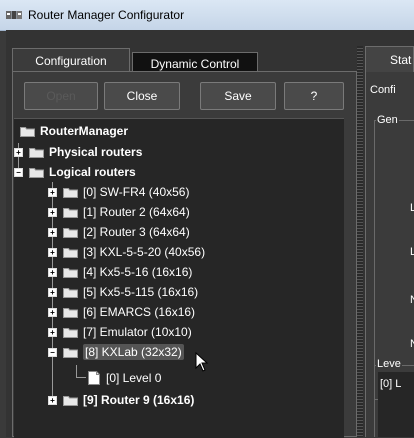 This screenshot has height=438, width=414. What do you see at coordinates (383, 90) in the screenshot?
I see `config-section-label: Confi` at bounding box center [383, 90].